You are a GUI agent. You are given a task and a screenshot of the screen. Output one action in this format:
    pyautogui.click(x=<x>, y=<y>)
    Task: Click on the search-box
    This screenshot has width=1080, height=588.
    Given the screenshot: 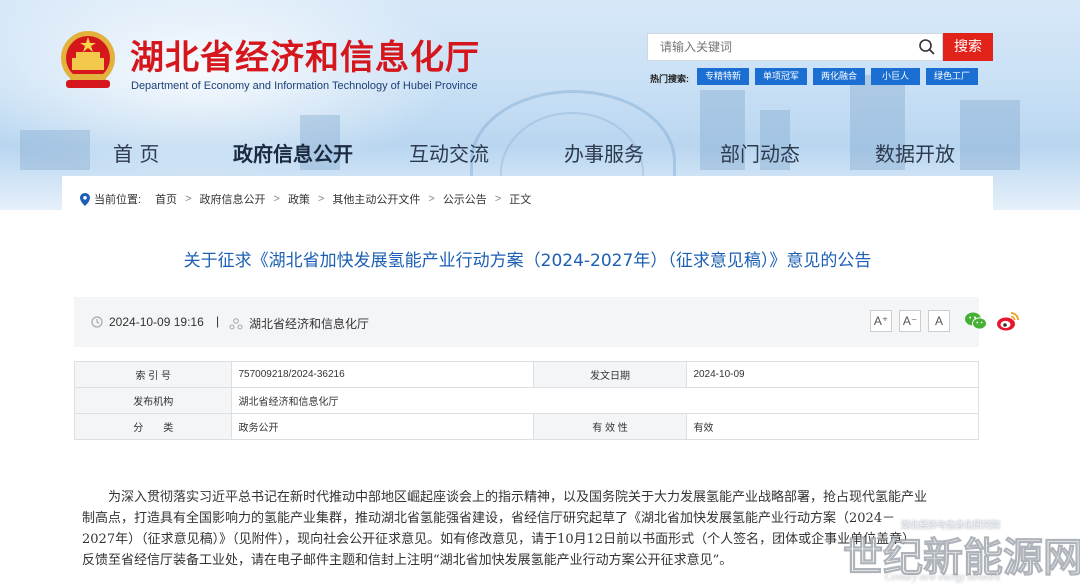 What is the action you would take?
    pyautogui.click(x=795, y=47)
    